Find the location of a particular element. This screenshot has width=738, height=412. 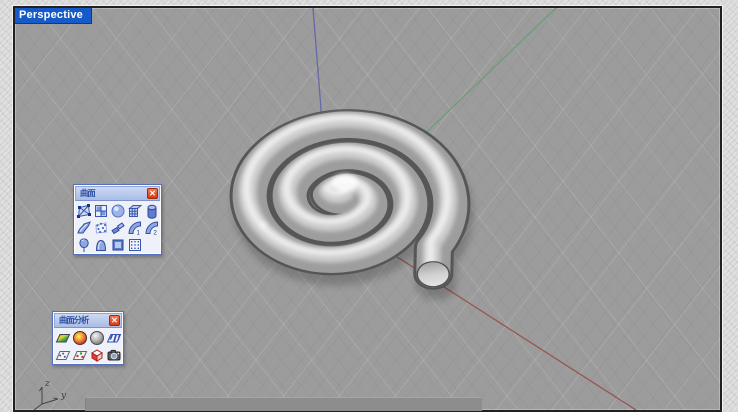

svg-text: 1 is located at coordinates (138, 233).